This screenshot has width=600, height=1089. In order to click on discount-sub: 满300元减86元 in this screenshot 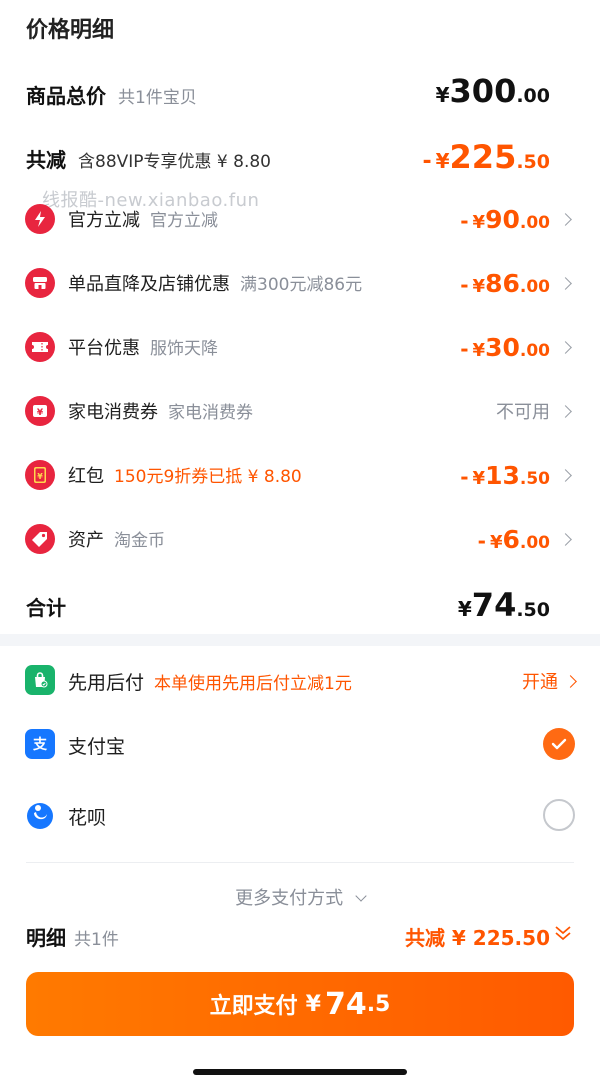, I will do `click(301, 285)`.